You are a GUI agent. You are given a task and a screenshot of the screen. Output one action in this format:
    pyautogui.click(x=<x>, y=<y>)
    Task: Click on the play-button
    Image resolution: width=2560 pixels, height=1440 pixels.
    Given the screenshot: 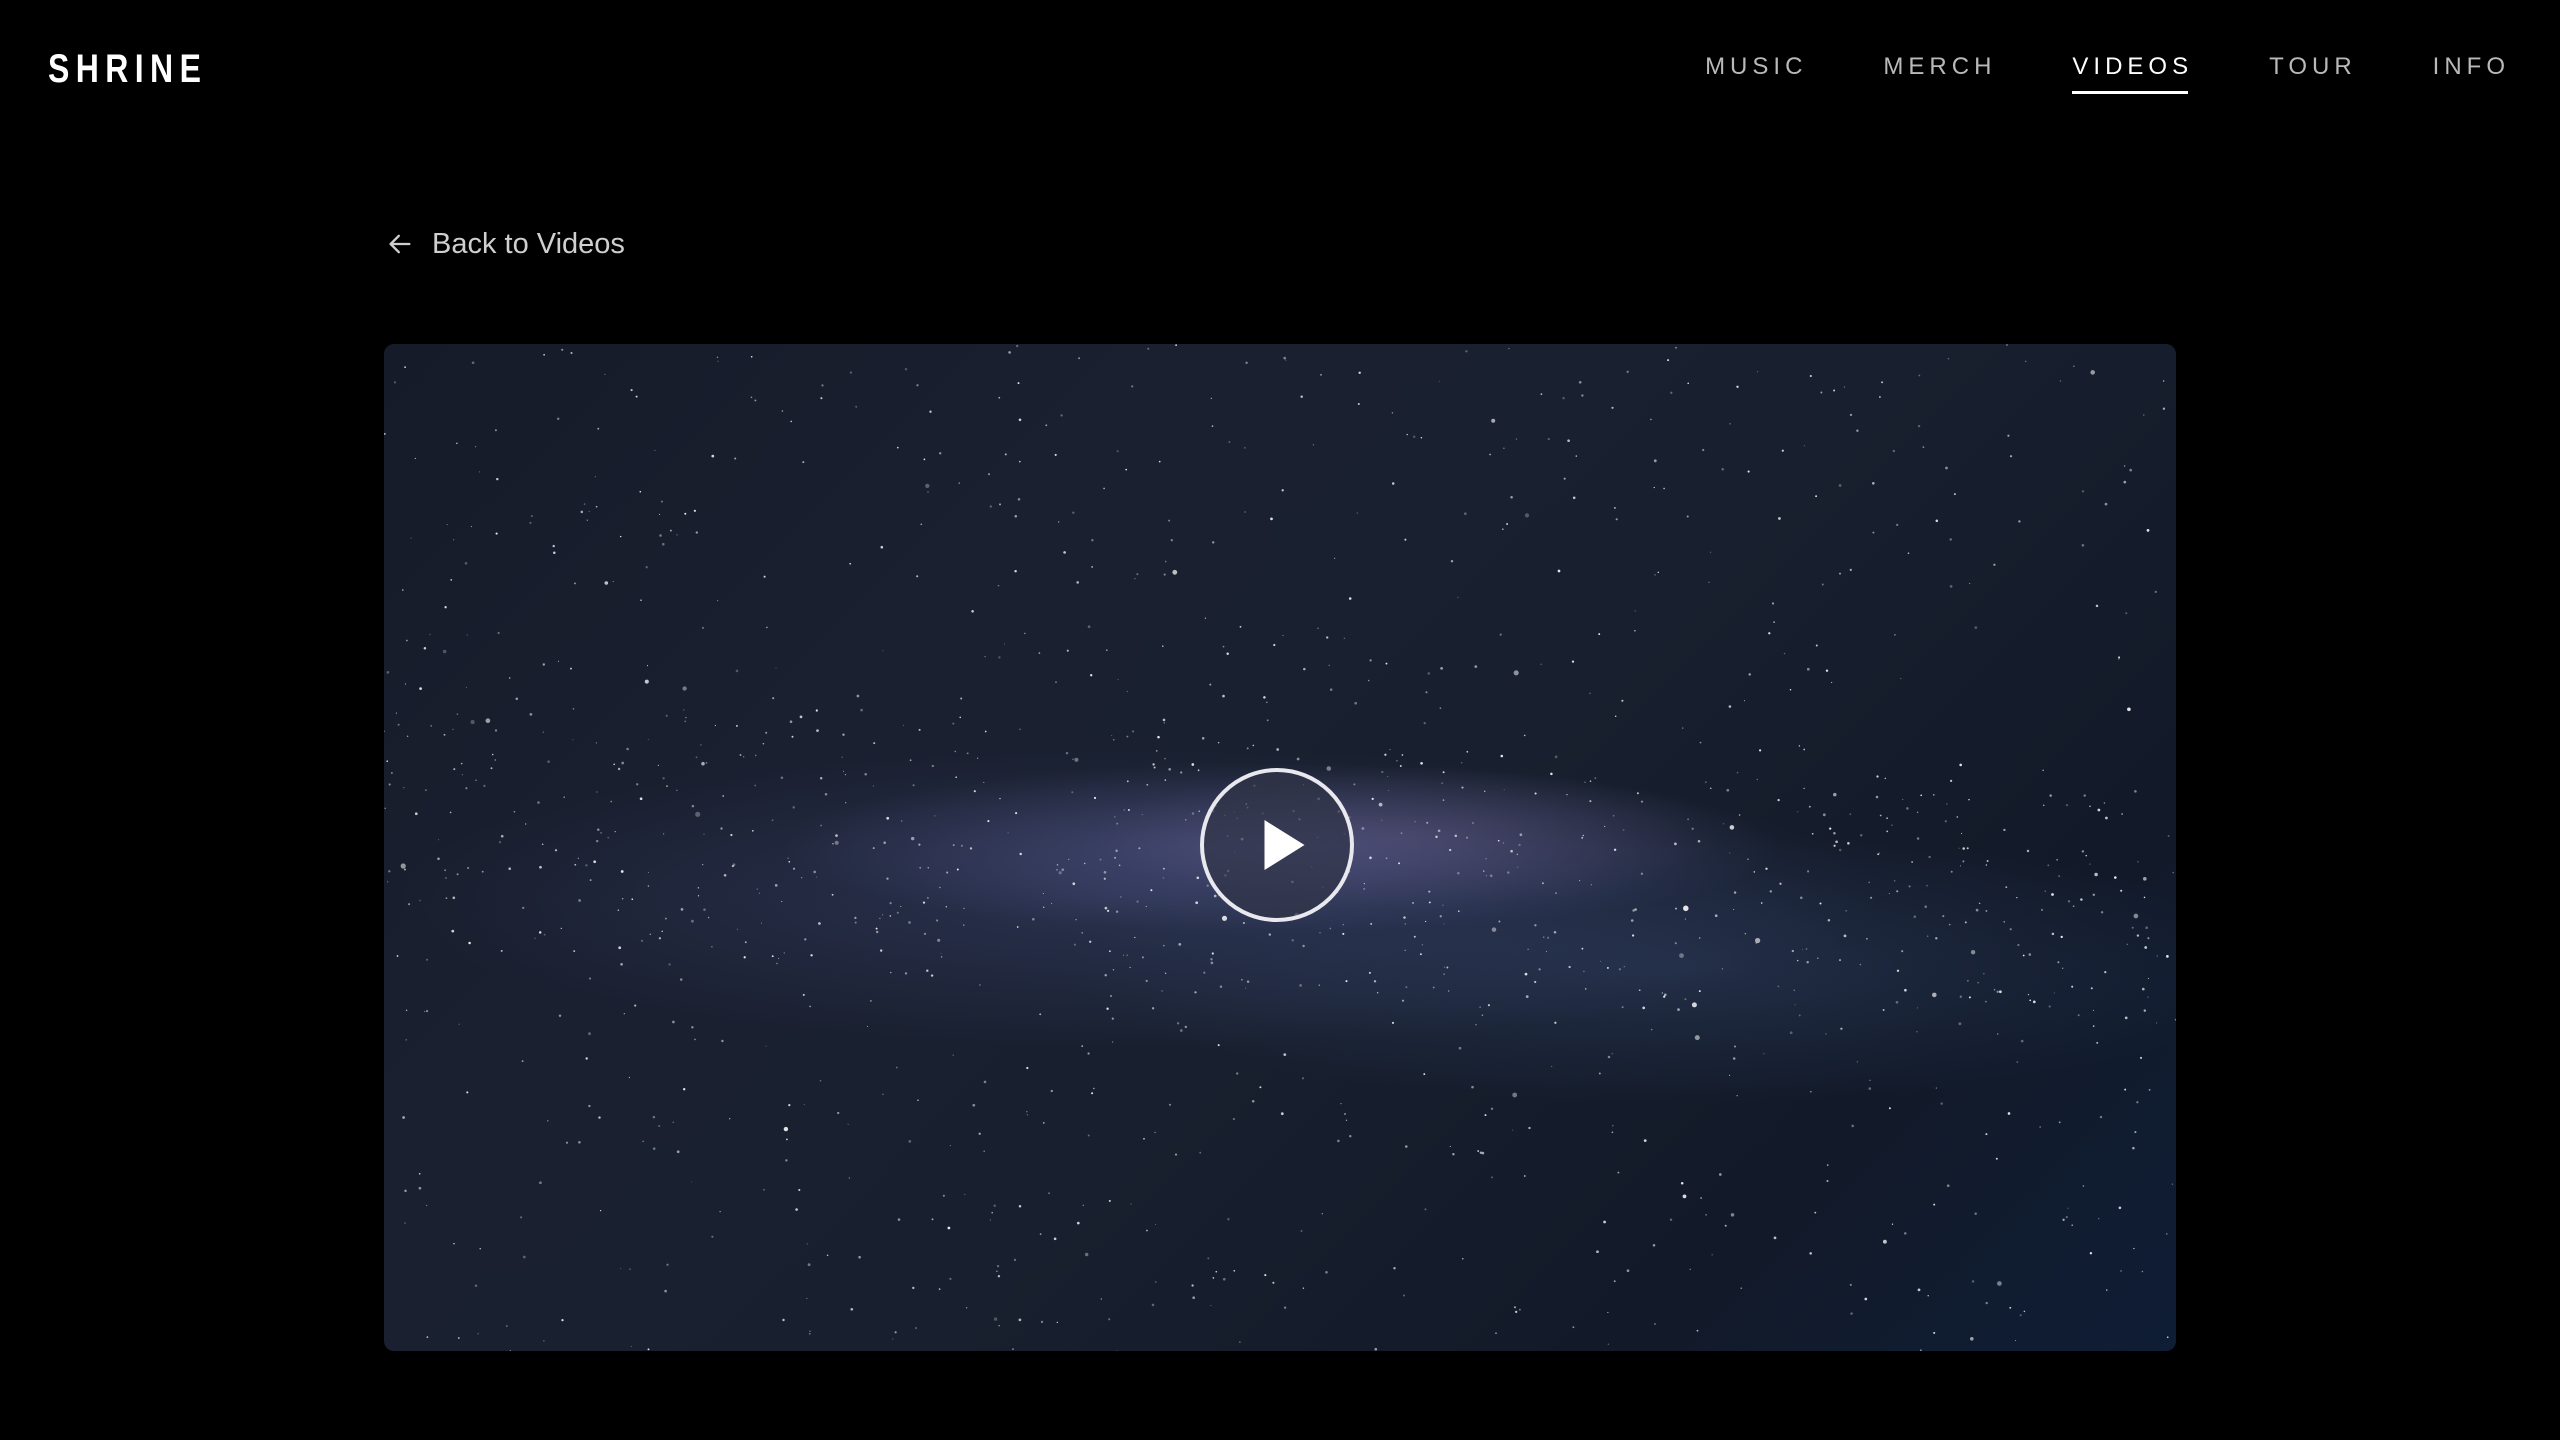 What is the action you would take?
    pyautogui.click(x=1277, y=845)
    